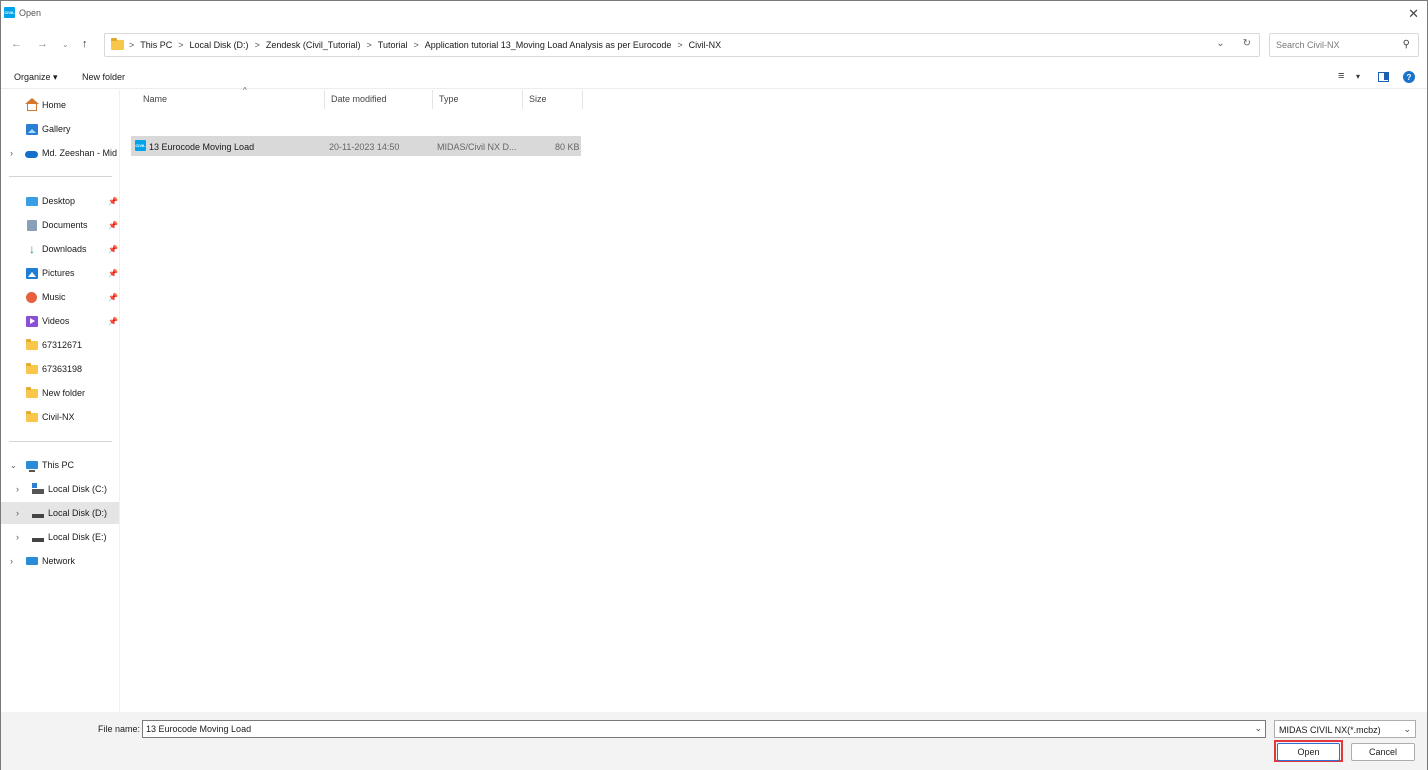  What do you see at coordinates (1330, 730) in the screenshot?
I see `file-type-selected: MIDAS CIVIL NX(*.mcbz)` at bounding box center [1330, 730].